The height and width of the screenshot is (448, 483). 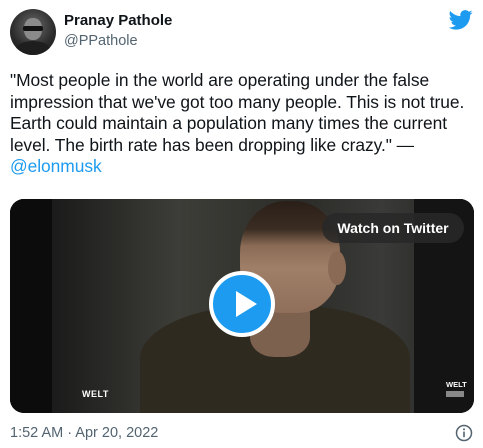 What do you see at coordinates (56, 166) in the screenshot?
I see `mention-link: @elonmusk` at bounding box center [56, 166].